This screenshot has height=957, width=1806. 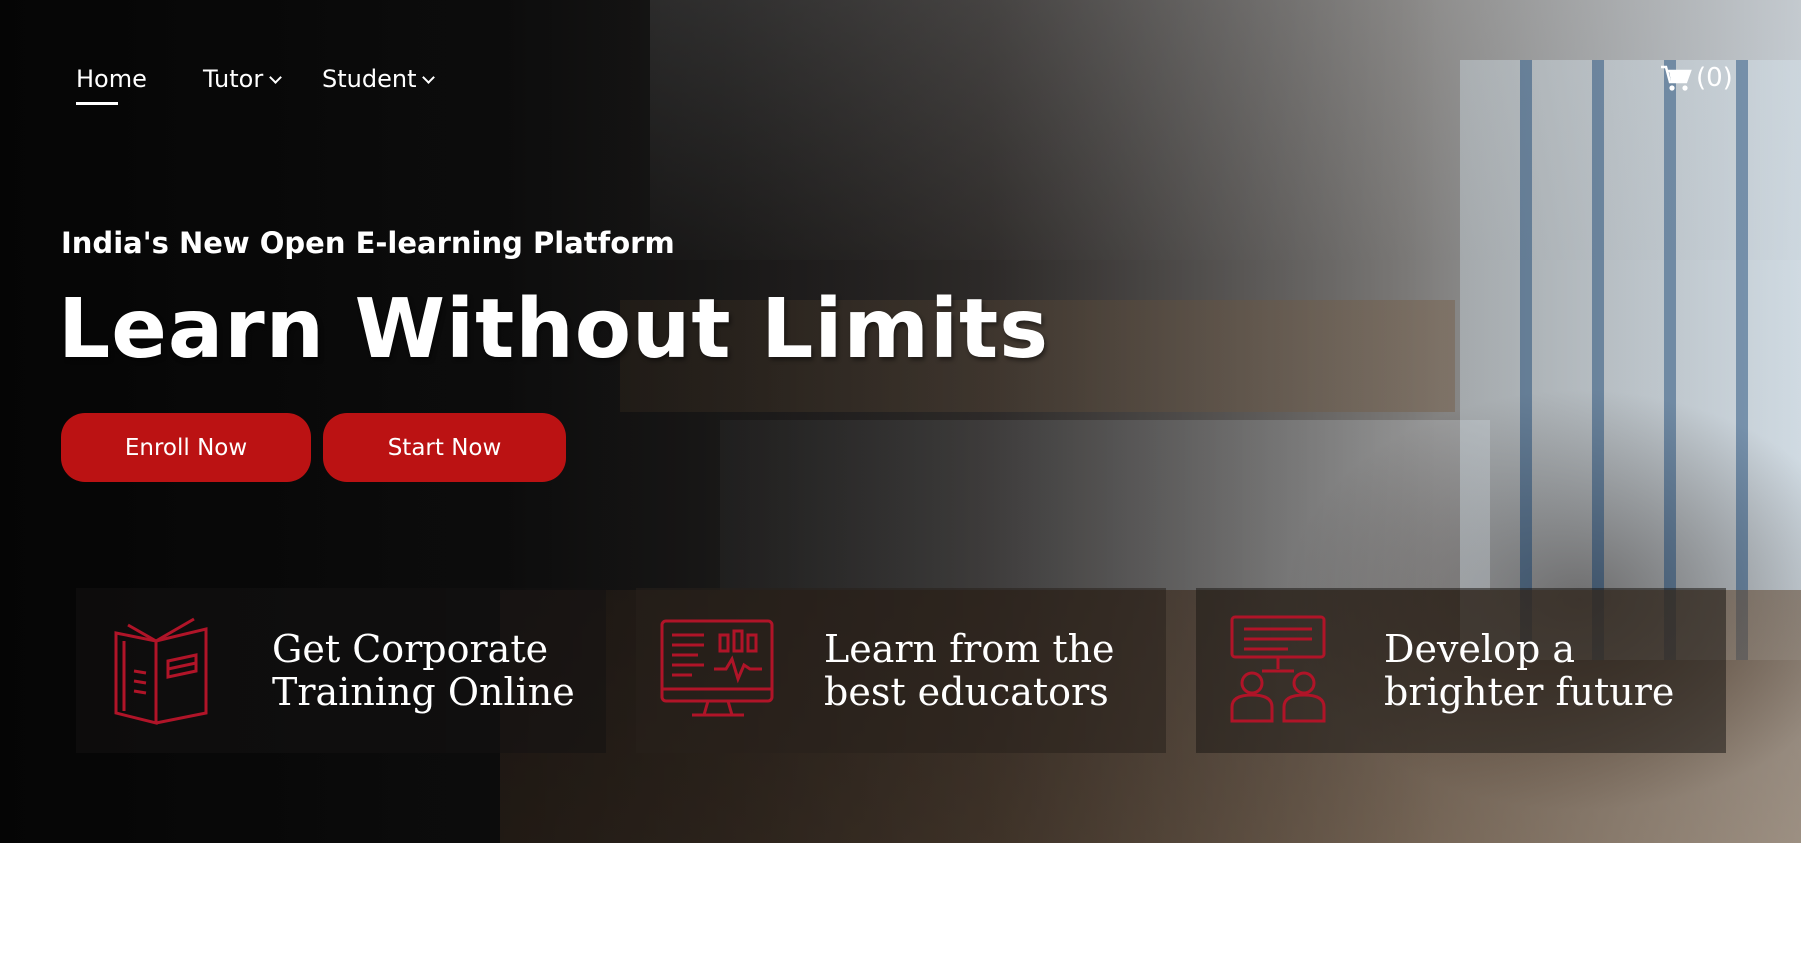 I want to click on top-navigation: Home Tutor Student (0), so click(x=900, y=60).